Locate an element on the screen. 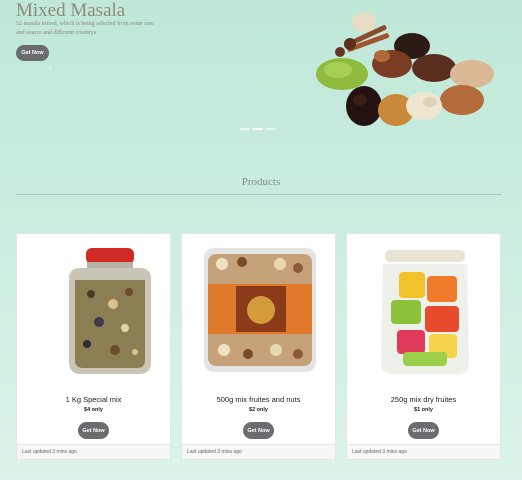 This screenshot has height=480, width=522. product-title: 250g mix dry fruites is located at coordinates (423, 399).